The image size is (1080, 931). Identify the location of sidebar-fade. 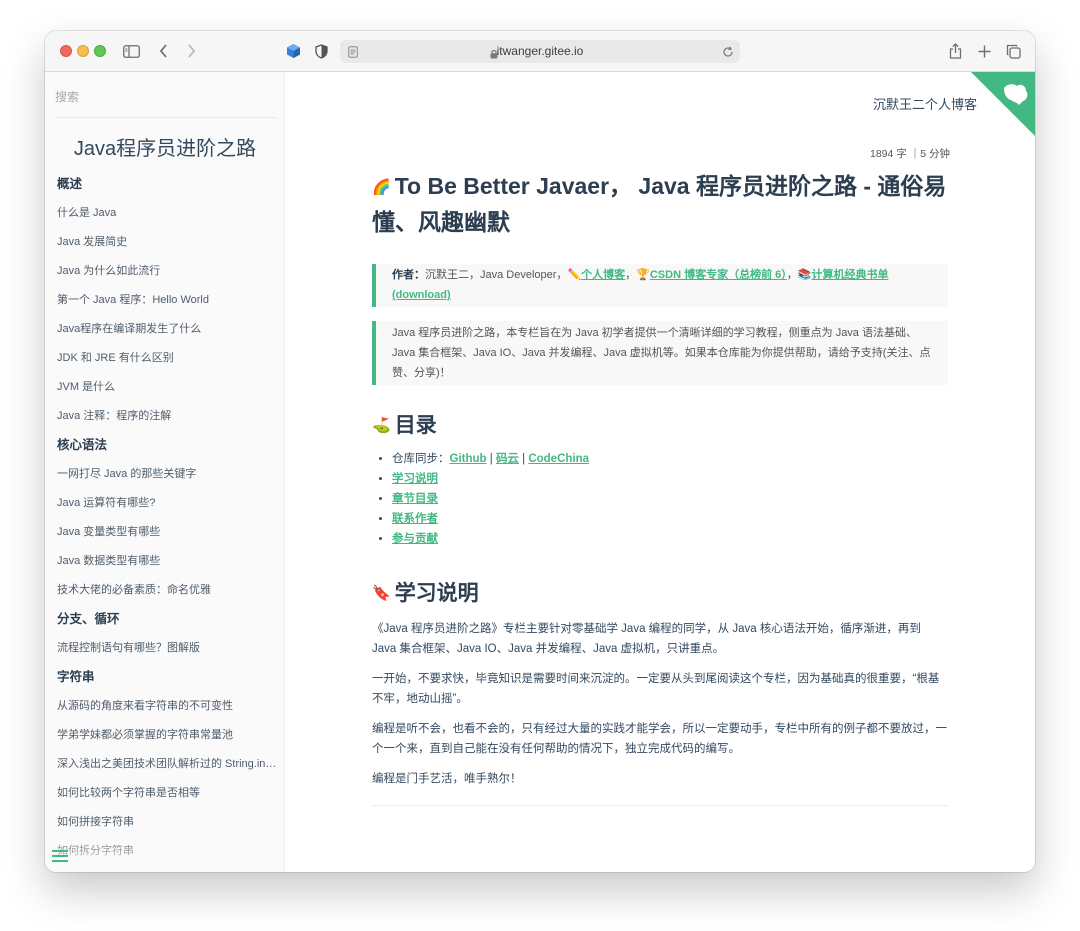
(164, 852).